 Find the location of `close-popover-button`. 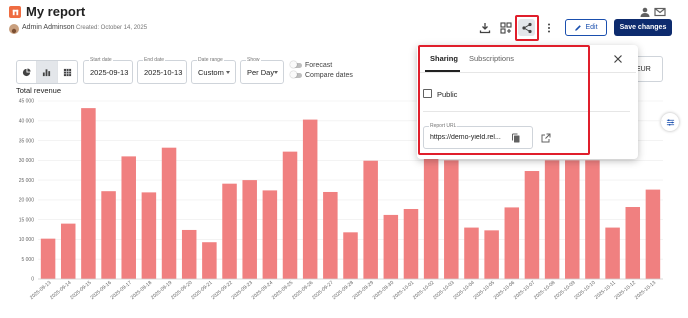

close-popover-button is located at coordinates (618, 59).